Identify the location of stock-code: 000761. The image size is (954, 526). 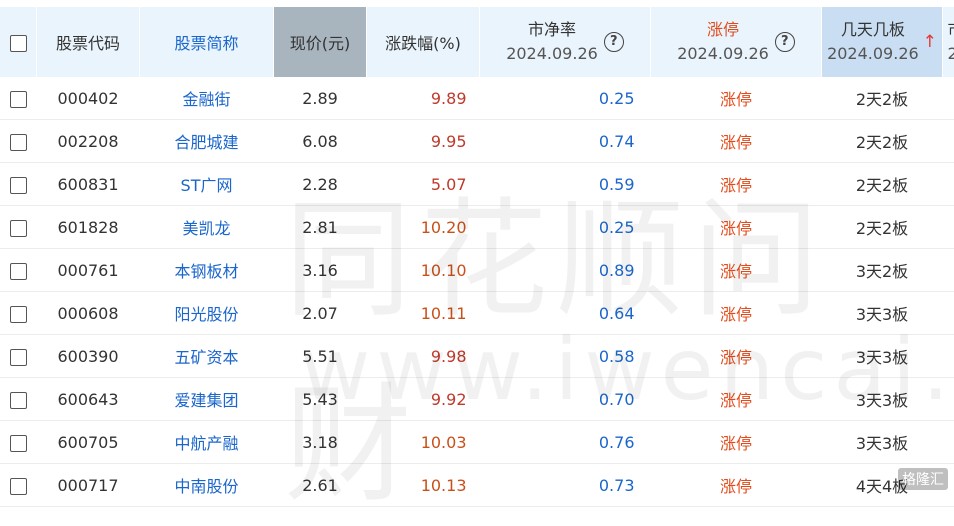
(88, 270).